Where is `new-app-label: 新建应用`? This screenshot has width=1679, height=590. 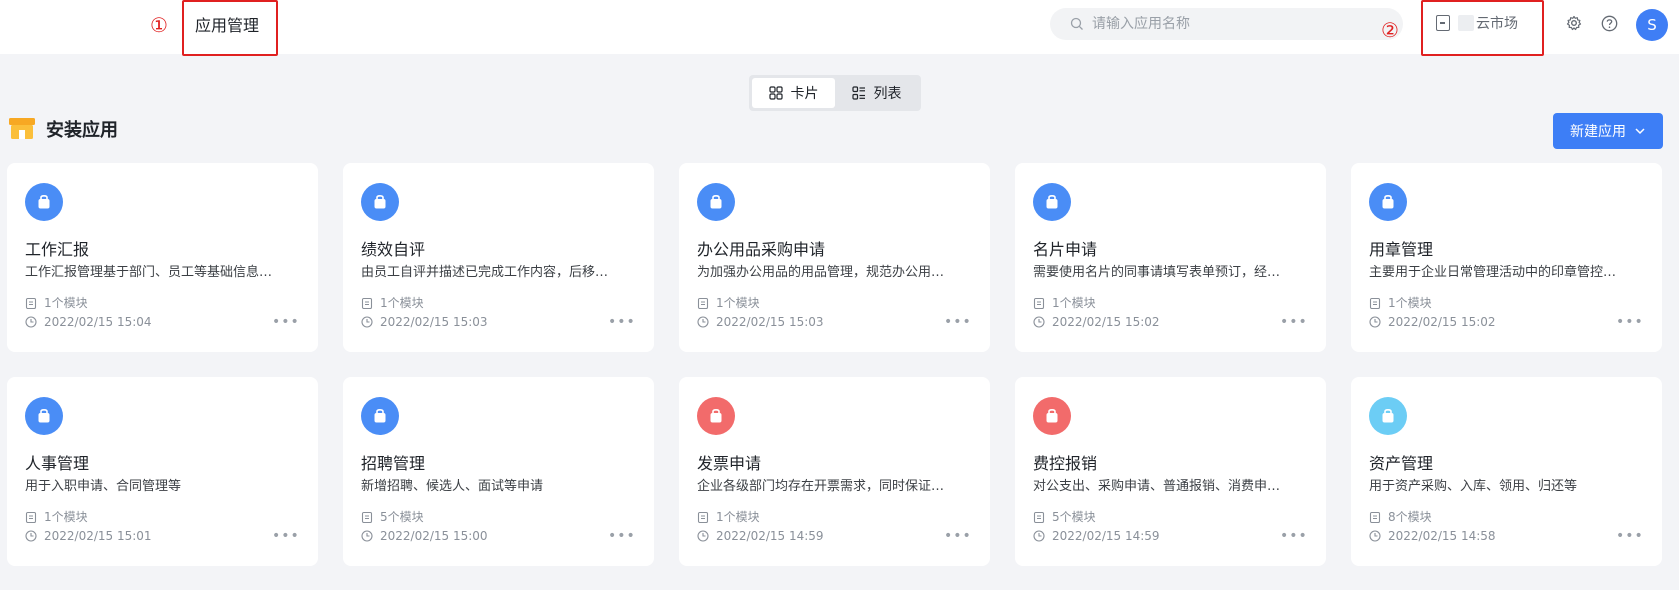 new-app-label: 新建应用 is located at coordinates (1598, 132).